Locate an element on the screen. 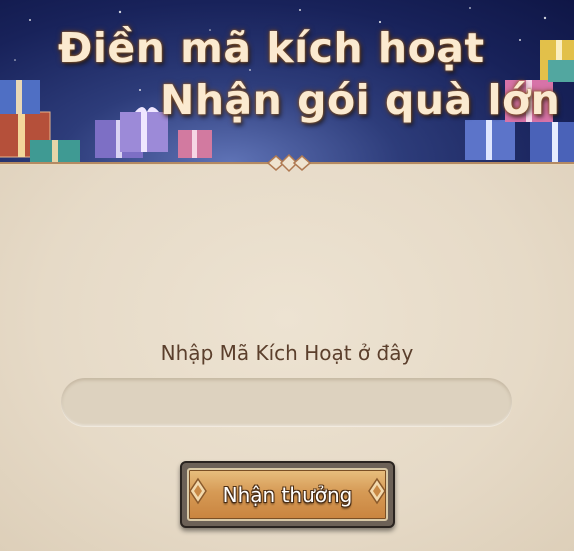  claim-button-label: Nhận thưởng is located at coordinates (287, 494).